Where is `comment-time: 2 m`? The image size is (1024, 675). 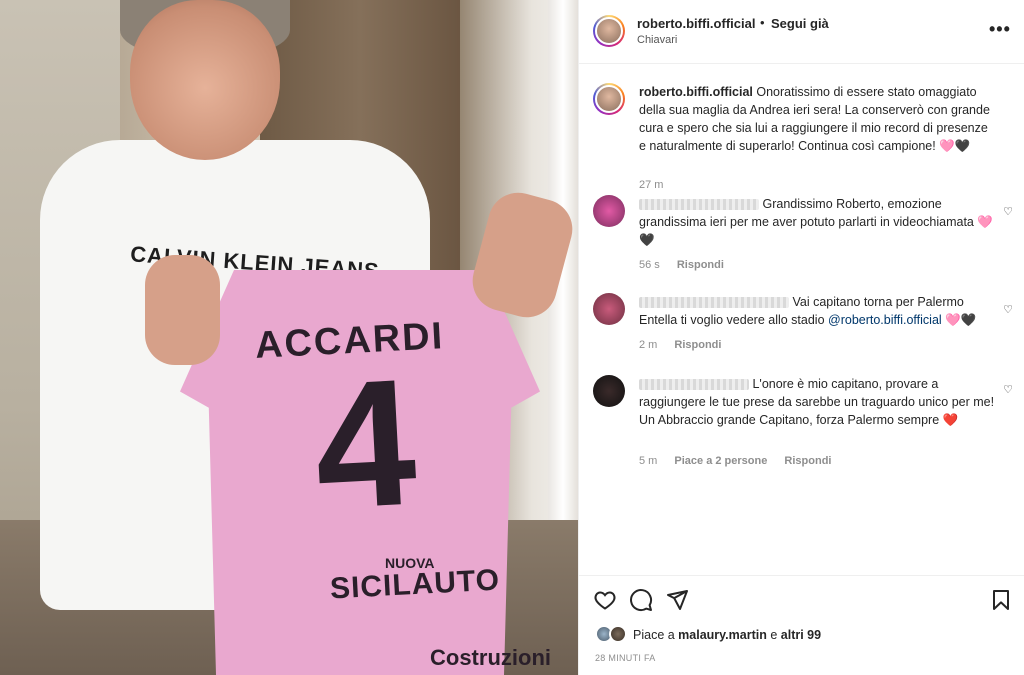 comment-time: 2 m is located at coordinates (648, 345).